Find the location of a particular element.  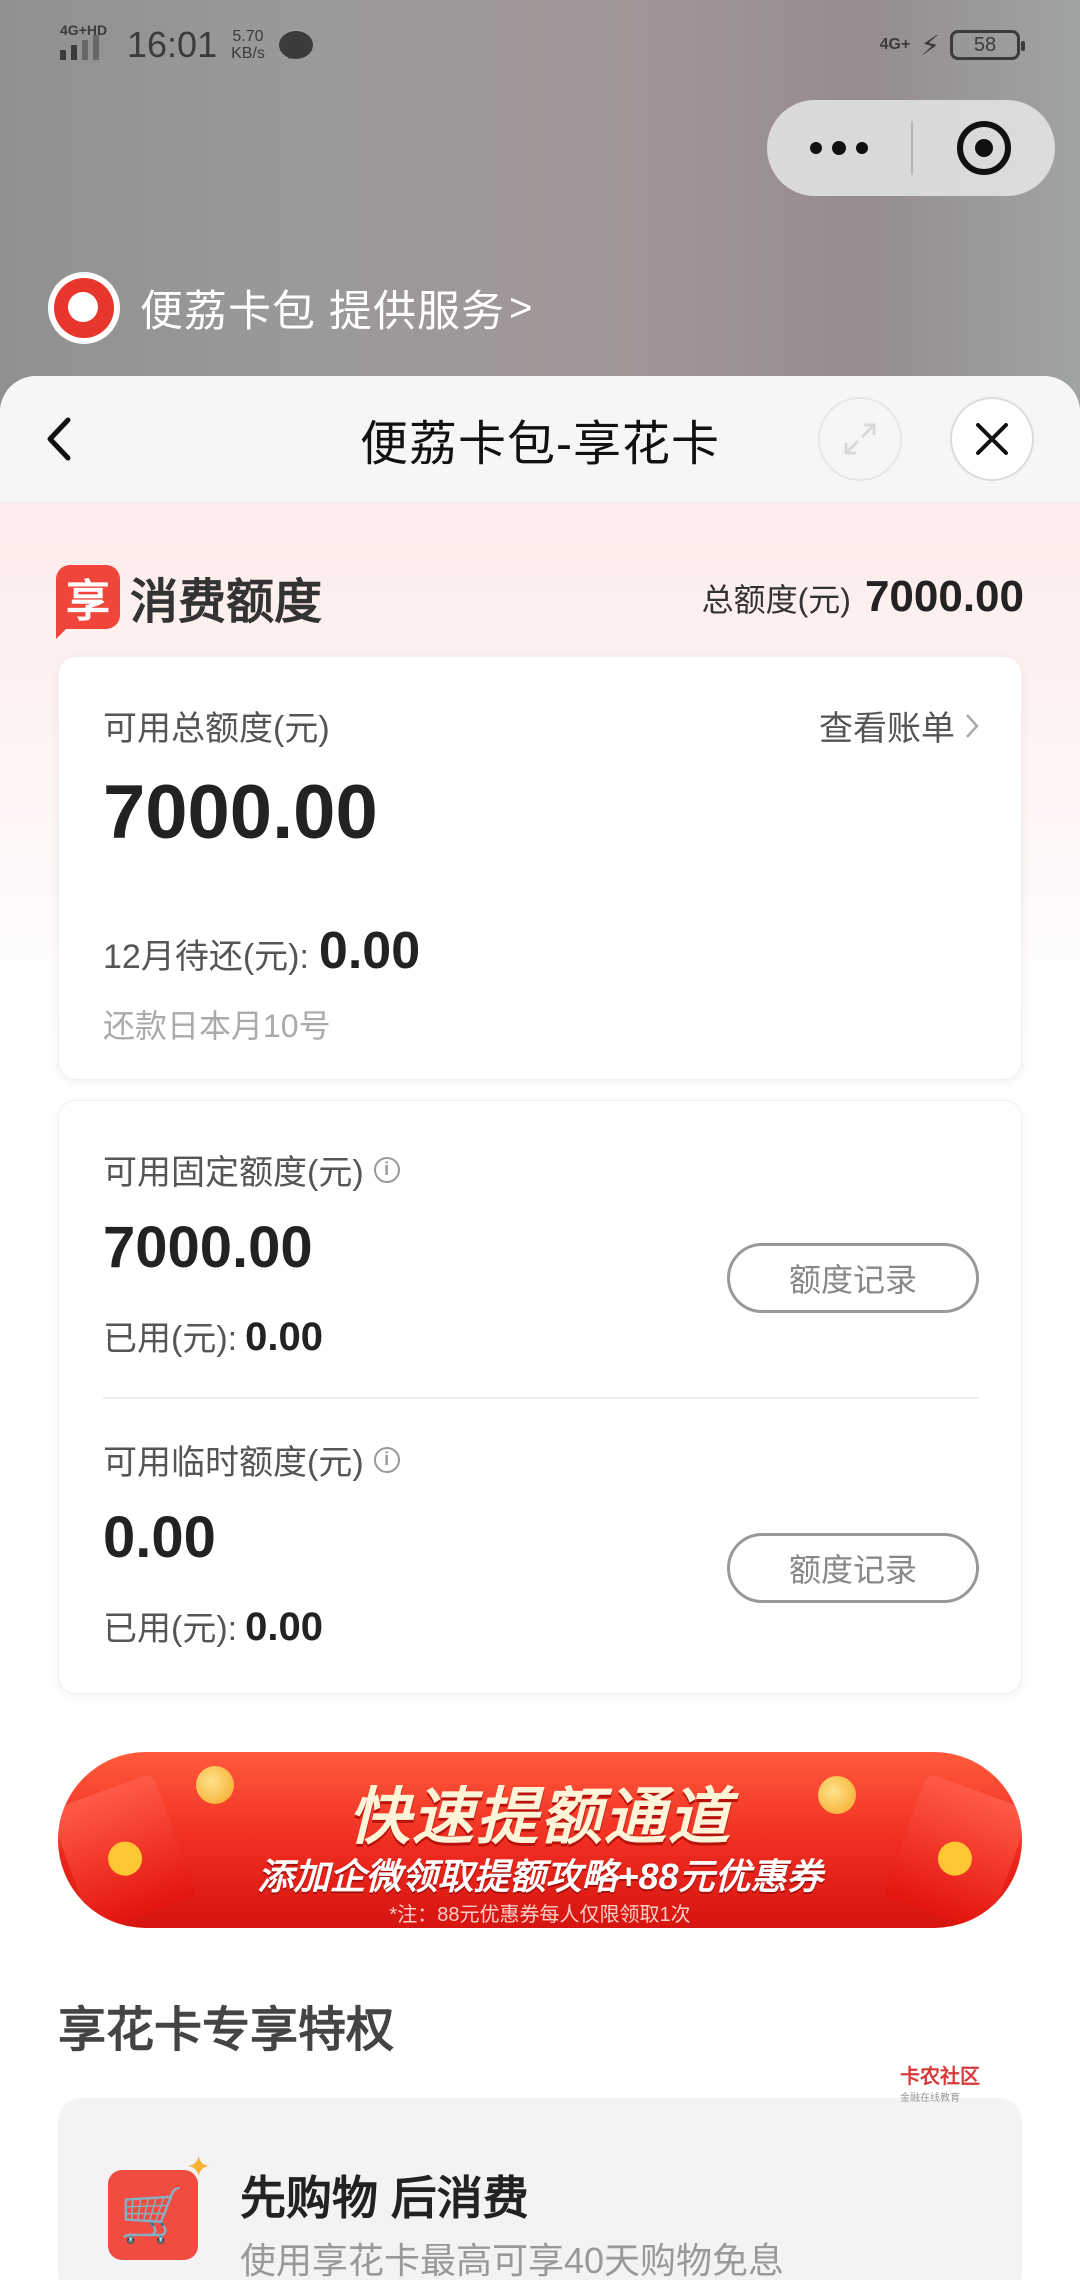

total-quota-value: 7000.00 is located at coordinates (944, 596).